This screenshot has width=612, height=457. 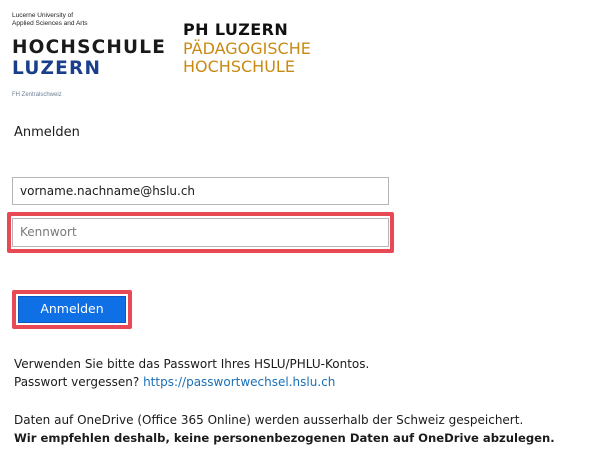 What do you see at coordinates (37, 95) in the screenshot?
I see `hslu-footer: FH Zentralschweiz` at bounding box center [37, 95].